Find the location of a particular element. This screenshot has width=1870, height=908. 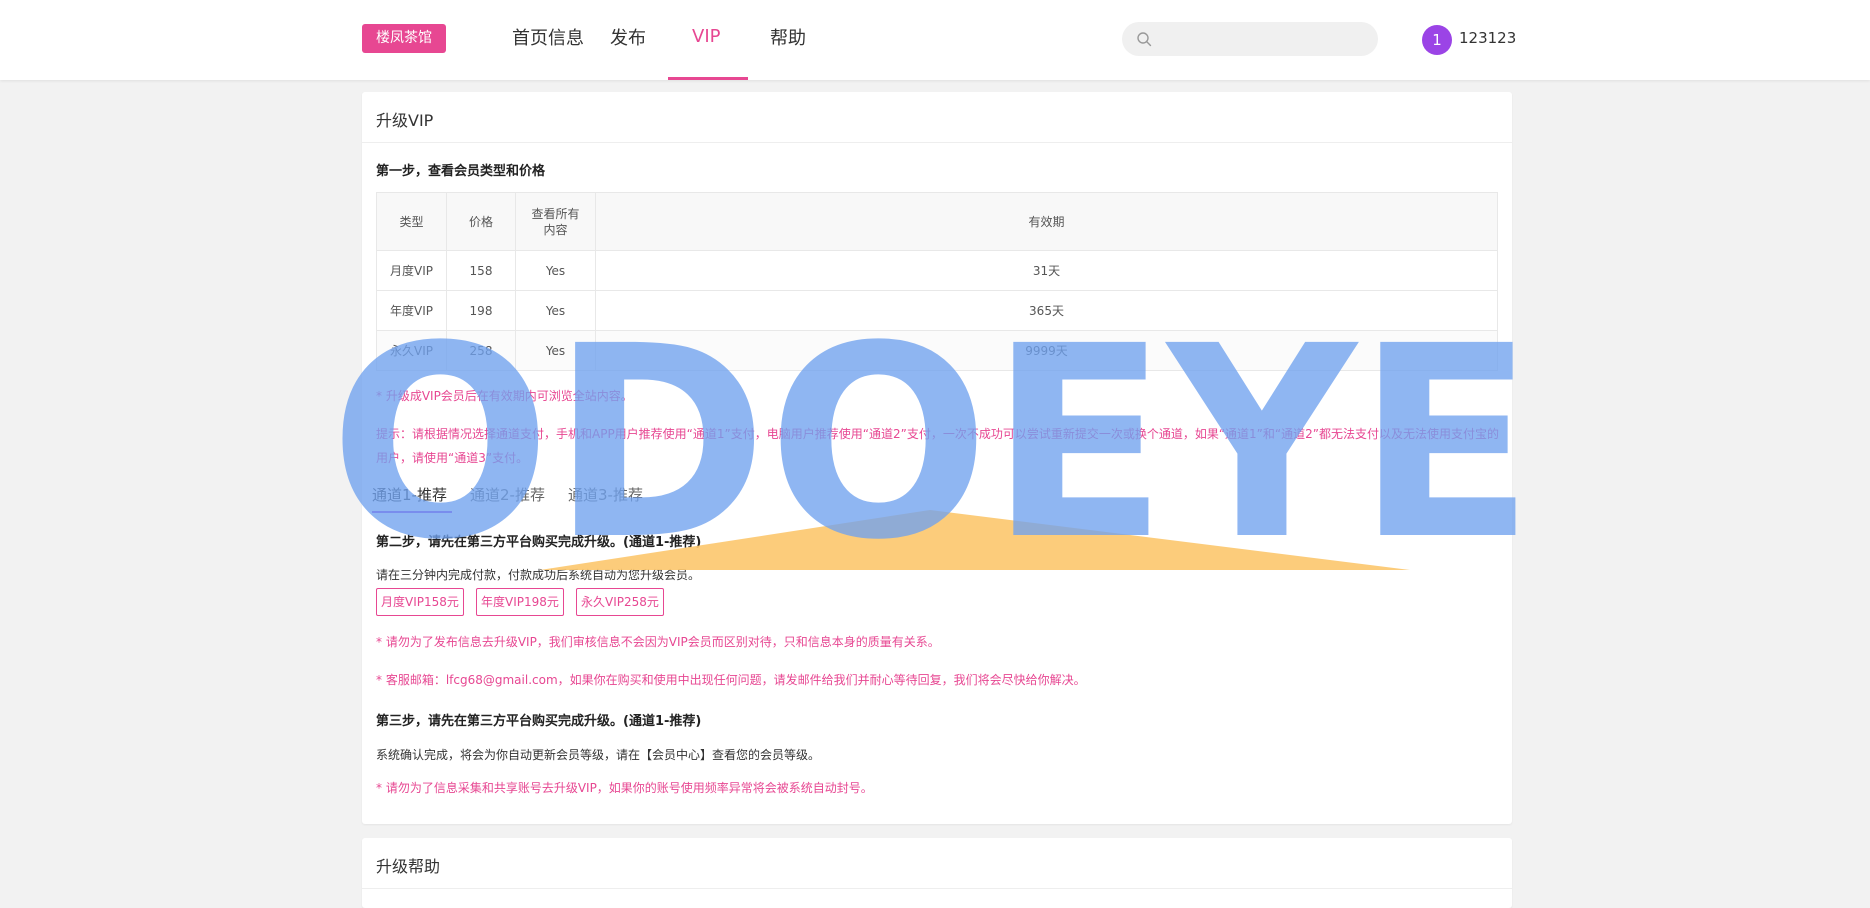

table-row: 月度VIP 158 Yes 31天 is located at coordinates (937, 270).